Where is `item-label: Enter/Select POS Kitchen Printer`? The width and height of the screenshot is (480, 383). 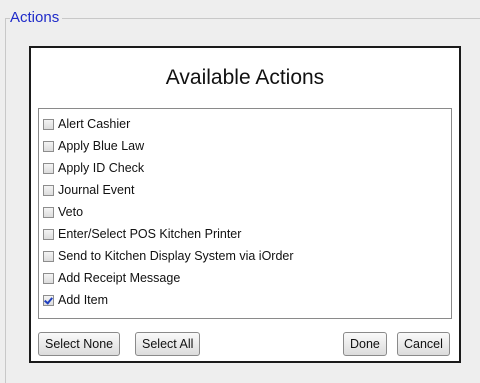
item-label: Enter/Select POS Kitchen Printer is located at coordinates (150, 234).